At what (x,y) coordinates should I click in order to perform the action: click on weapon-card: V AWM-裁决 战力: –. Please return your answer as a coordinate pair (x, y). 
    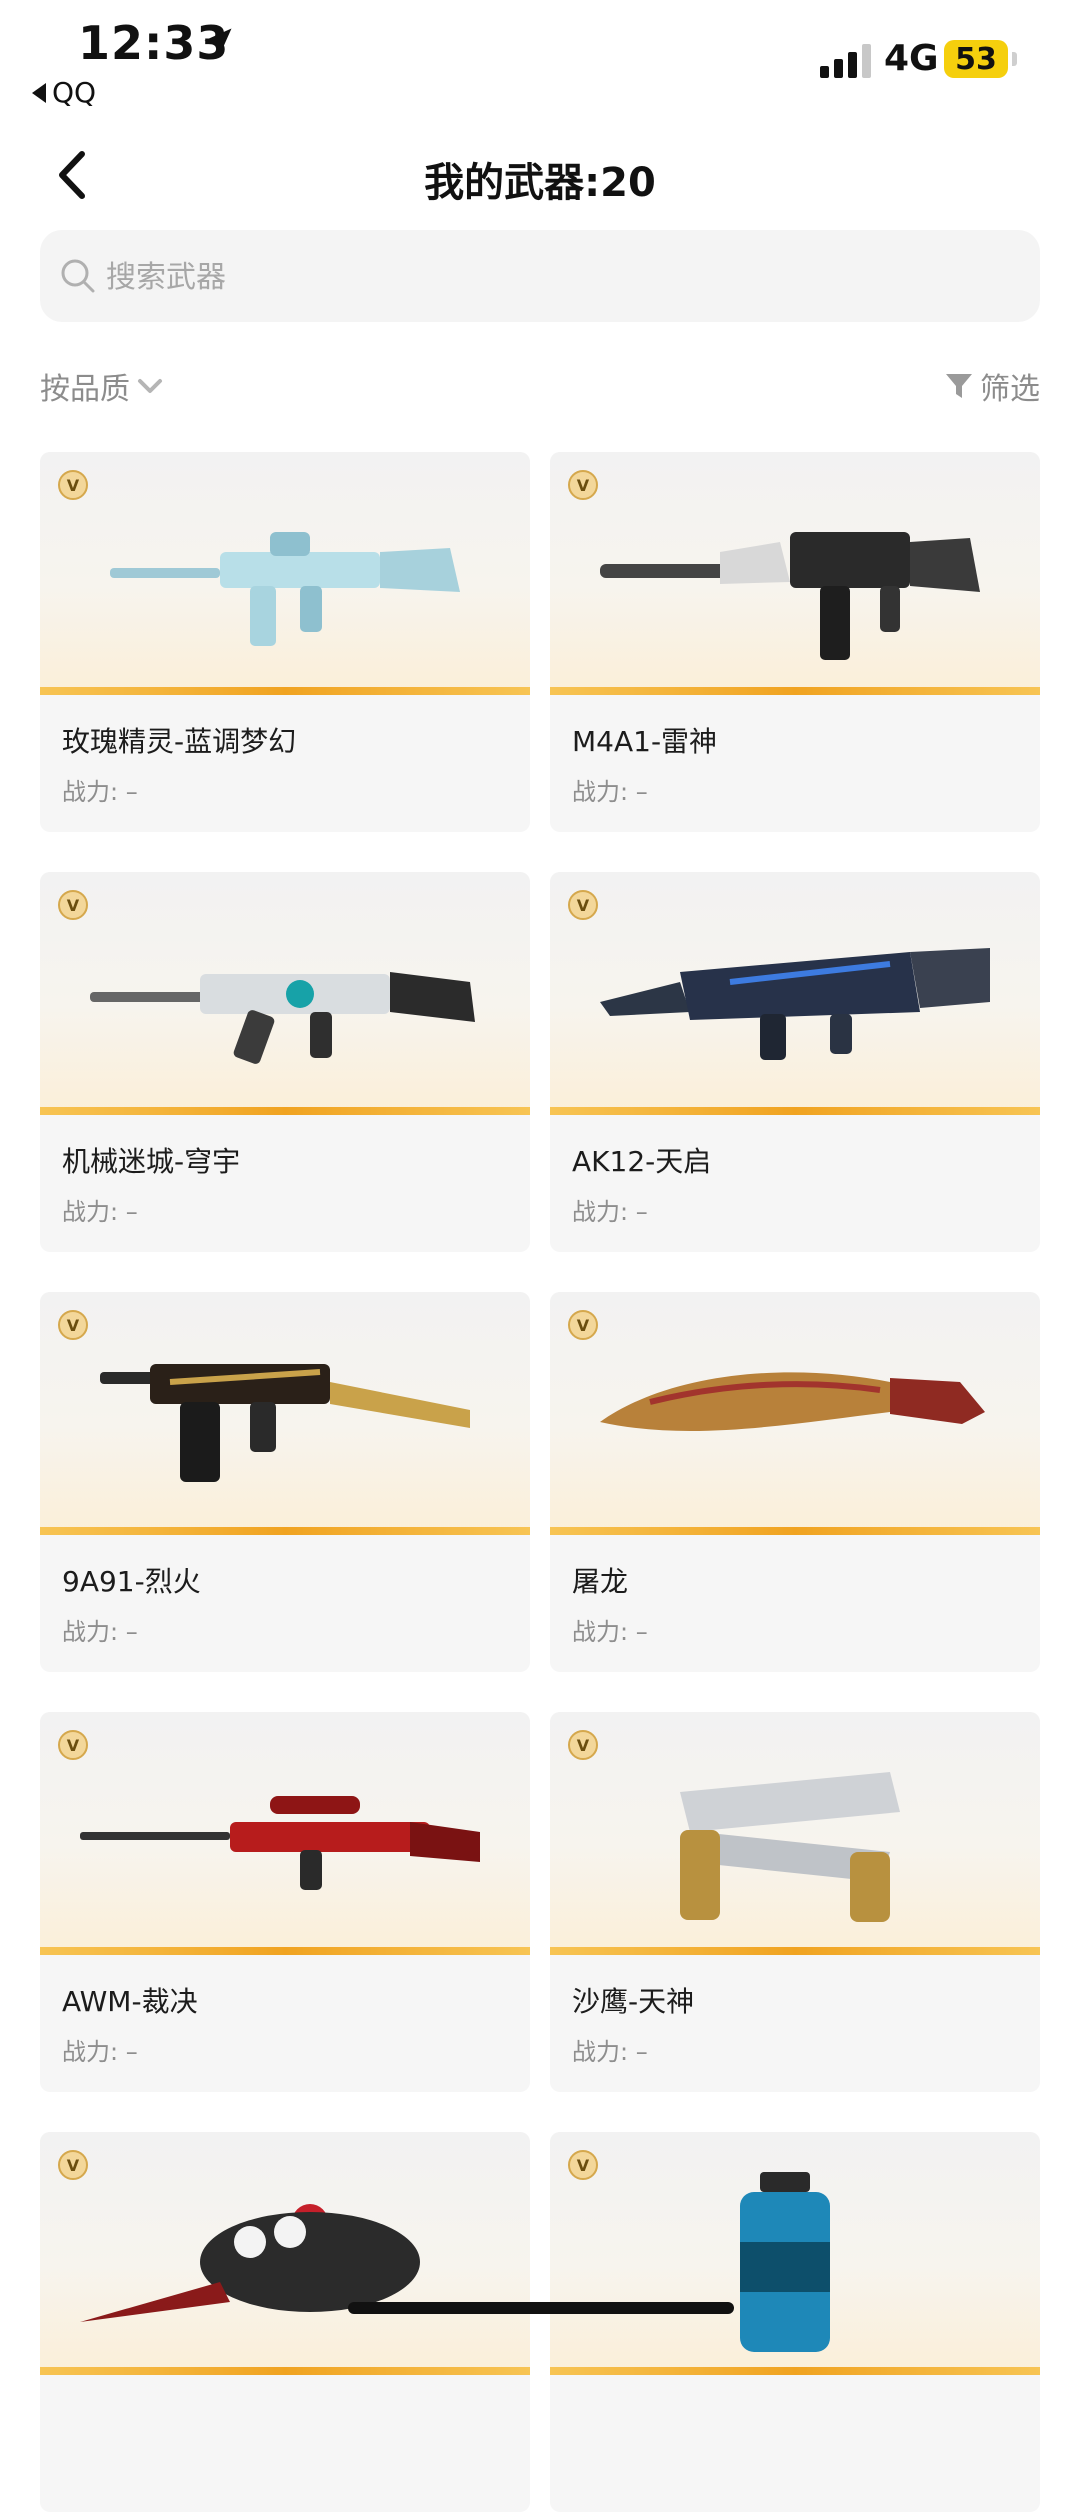
    Looking at the image, I should click on (285, 1902).